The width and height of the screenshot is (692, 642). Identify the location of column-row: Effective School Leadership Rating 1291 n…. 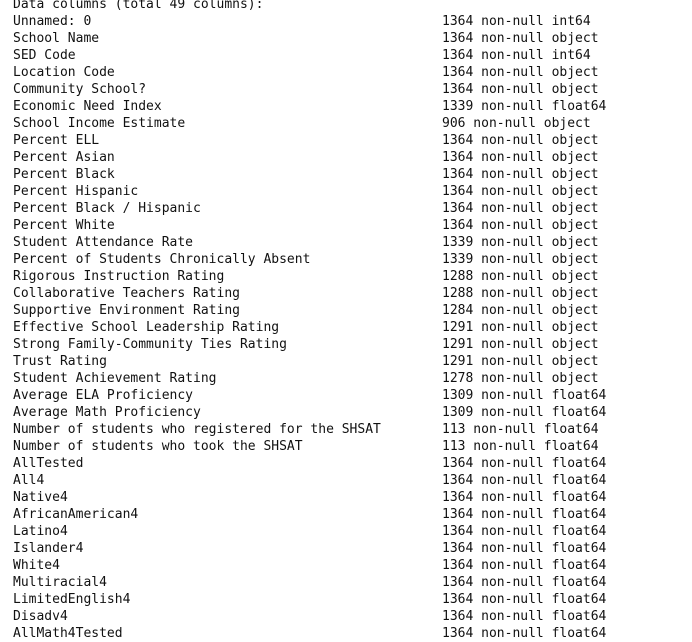
(352, 327).